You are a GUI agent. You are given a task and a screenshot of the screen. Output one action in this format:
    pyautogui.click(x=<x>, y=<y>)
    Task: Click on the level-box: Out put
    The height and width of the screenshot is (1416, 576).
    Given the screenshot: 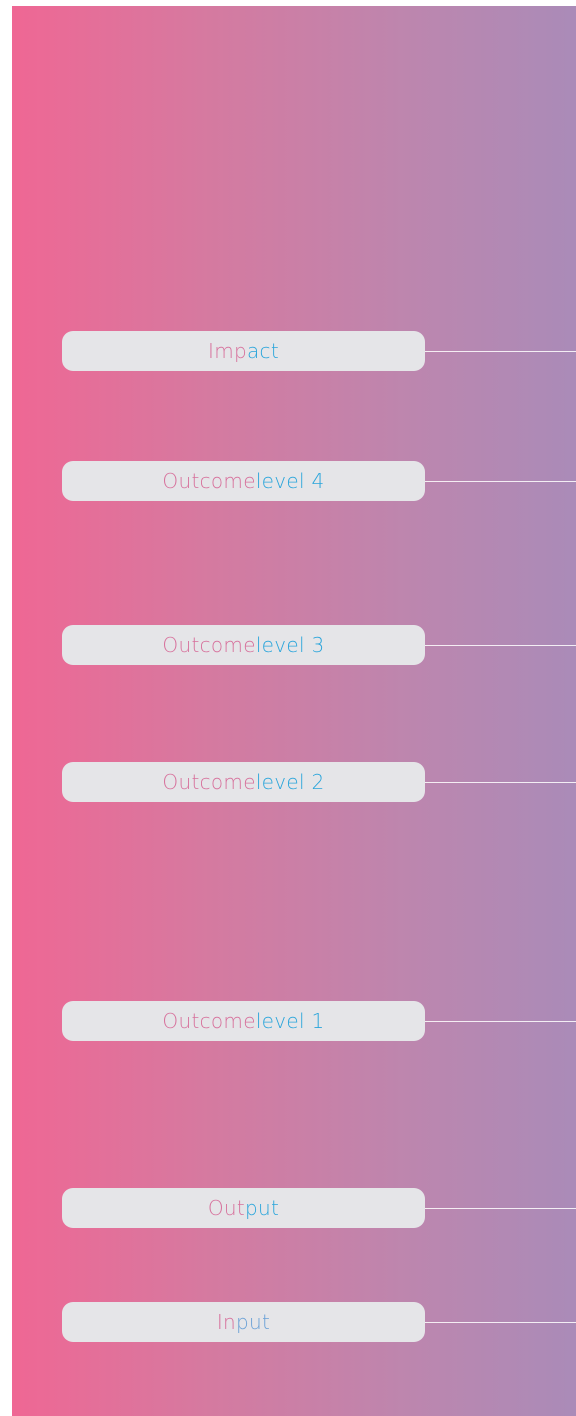 What is the action you would take?
    pyautogui.click(x=243, y=1208)
    